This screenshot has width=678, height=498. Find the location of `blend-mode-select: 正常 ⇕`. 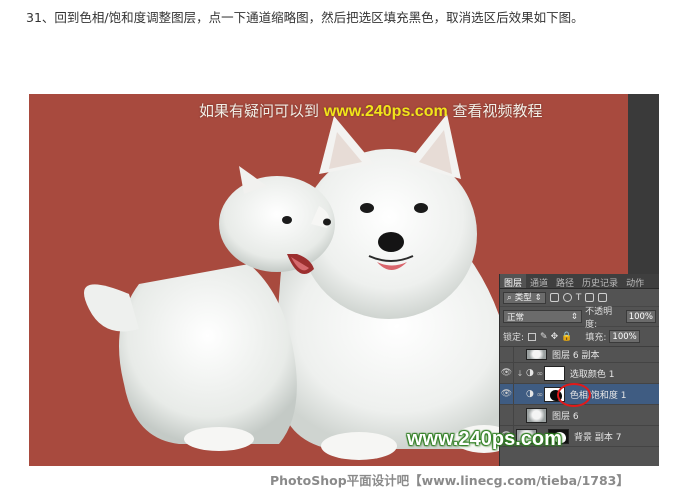

blend-mode-select: 正常 ⇕ is located at coordinates (543, 316).